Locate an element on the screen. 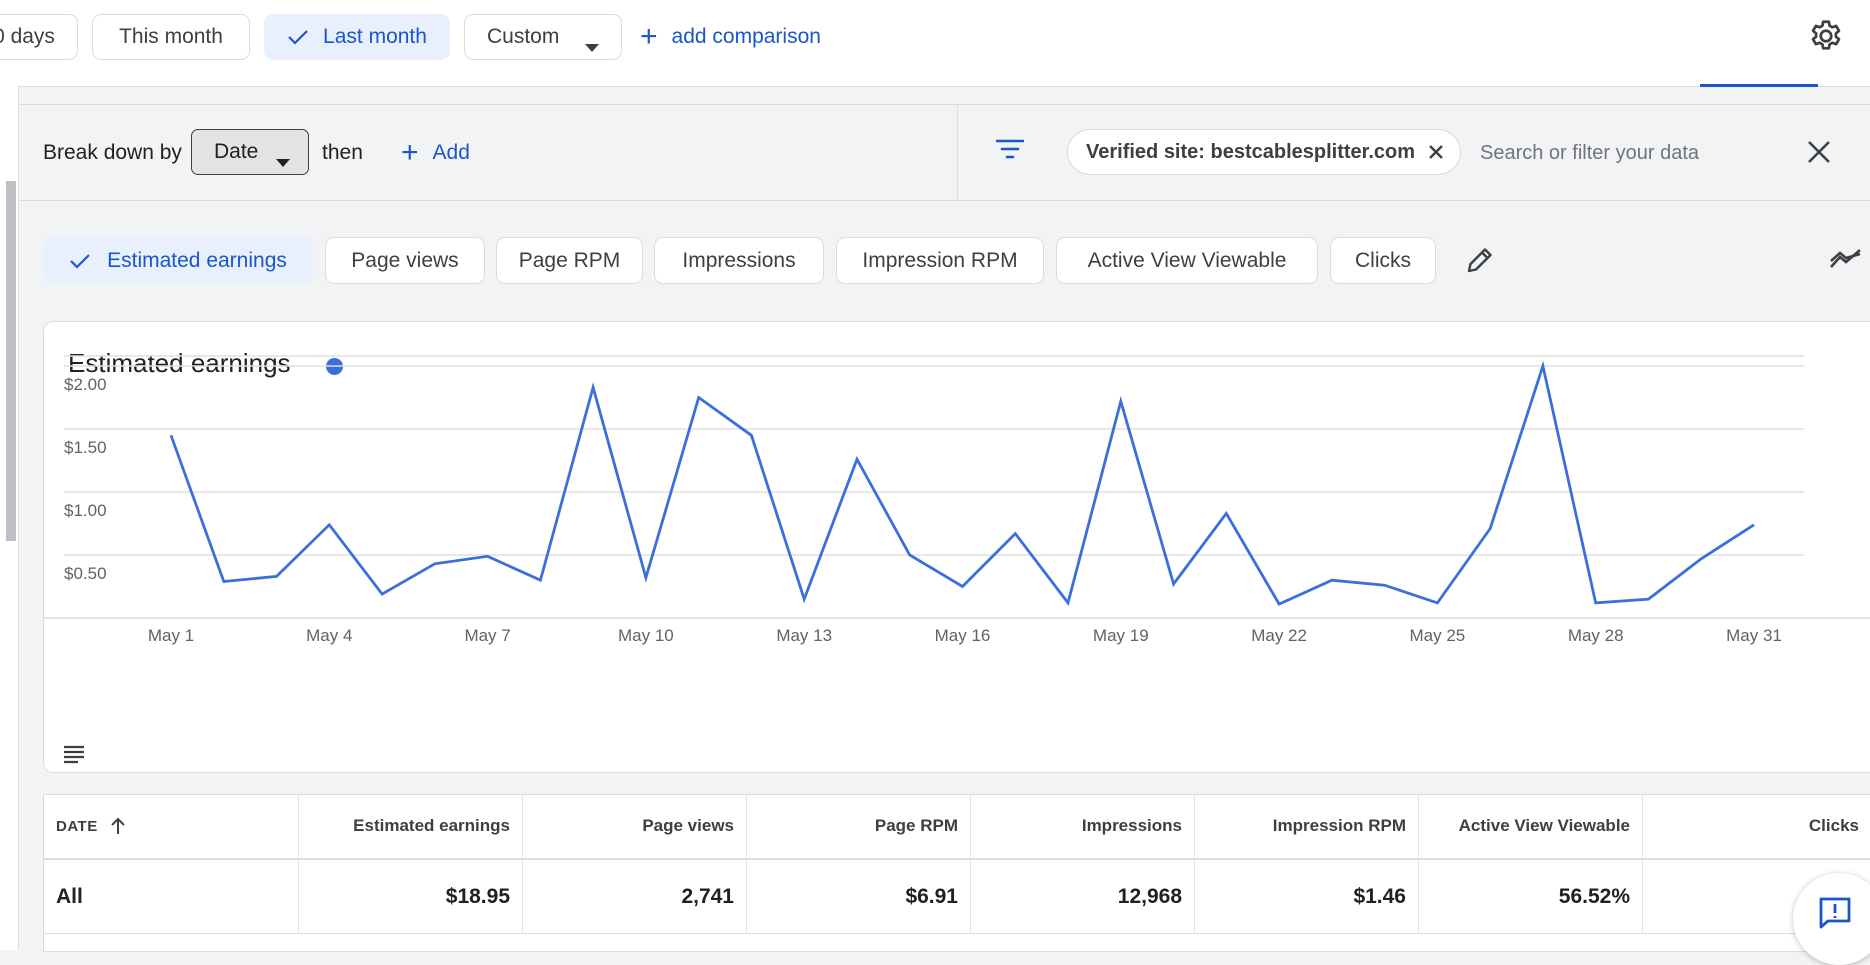  metric-chip-label: Estimated earnings is located at coordinates (197, 260).